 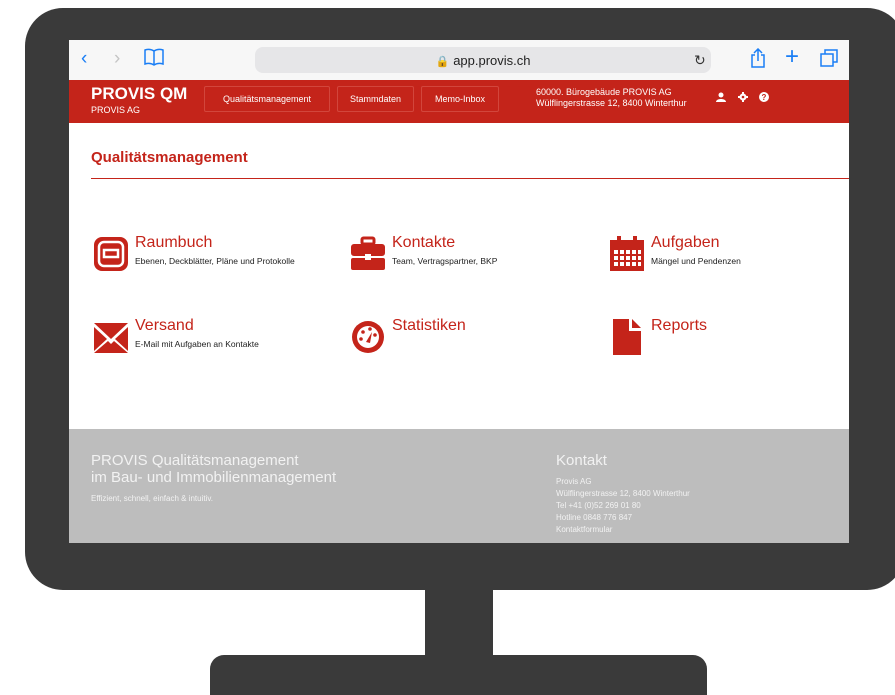 I want to click on footer-tagline: Effizient, schnell, einfach & intuitiv., so click(x=152, y=498).